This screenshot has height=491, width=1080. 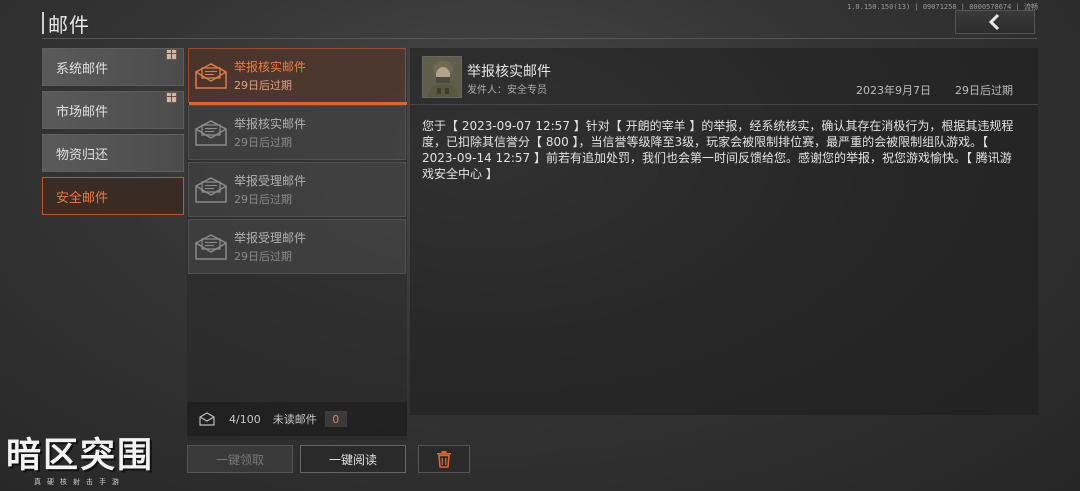 I want to click on mail-sender: 发件人：安全专员, so click(x=507, y=90).